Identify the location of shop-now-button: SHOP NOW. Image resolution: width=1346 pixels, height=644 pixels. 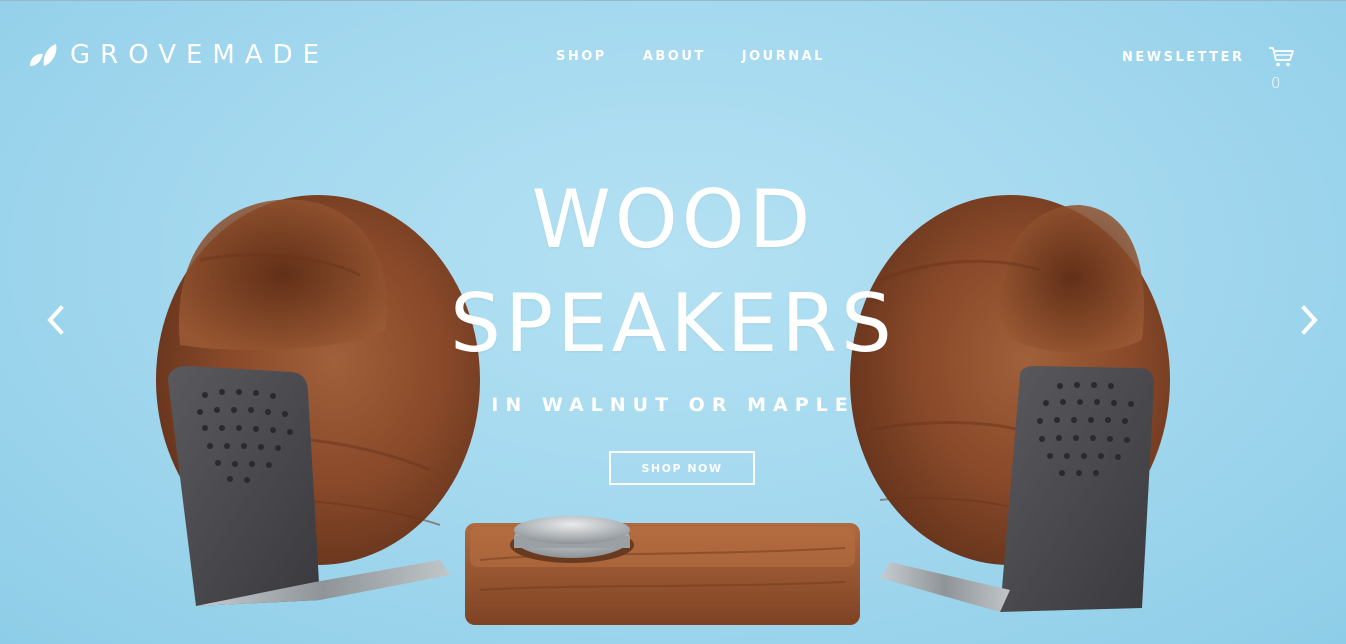
(682, 468).